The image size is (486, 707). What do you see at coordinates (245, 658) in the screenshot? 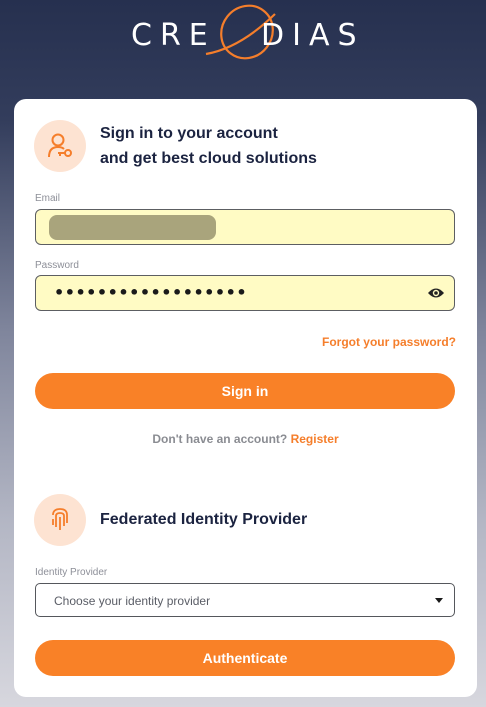
I see `authenticate-button: Authenticate` at bounding box center [245, 658].